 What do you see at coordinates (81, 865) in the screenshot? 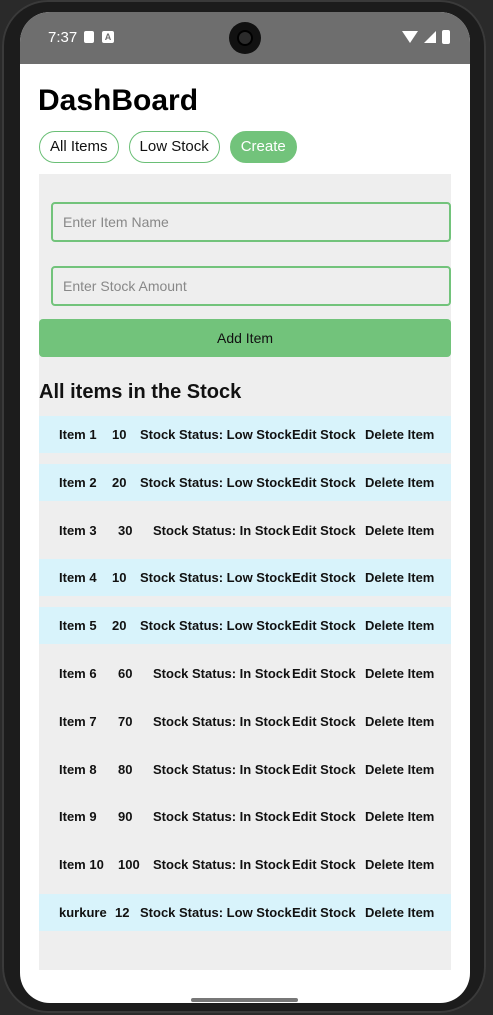
I see `item-name: Item 10` at bounding box center [81, 865].